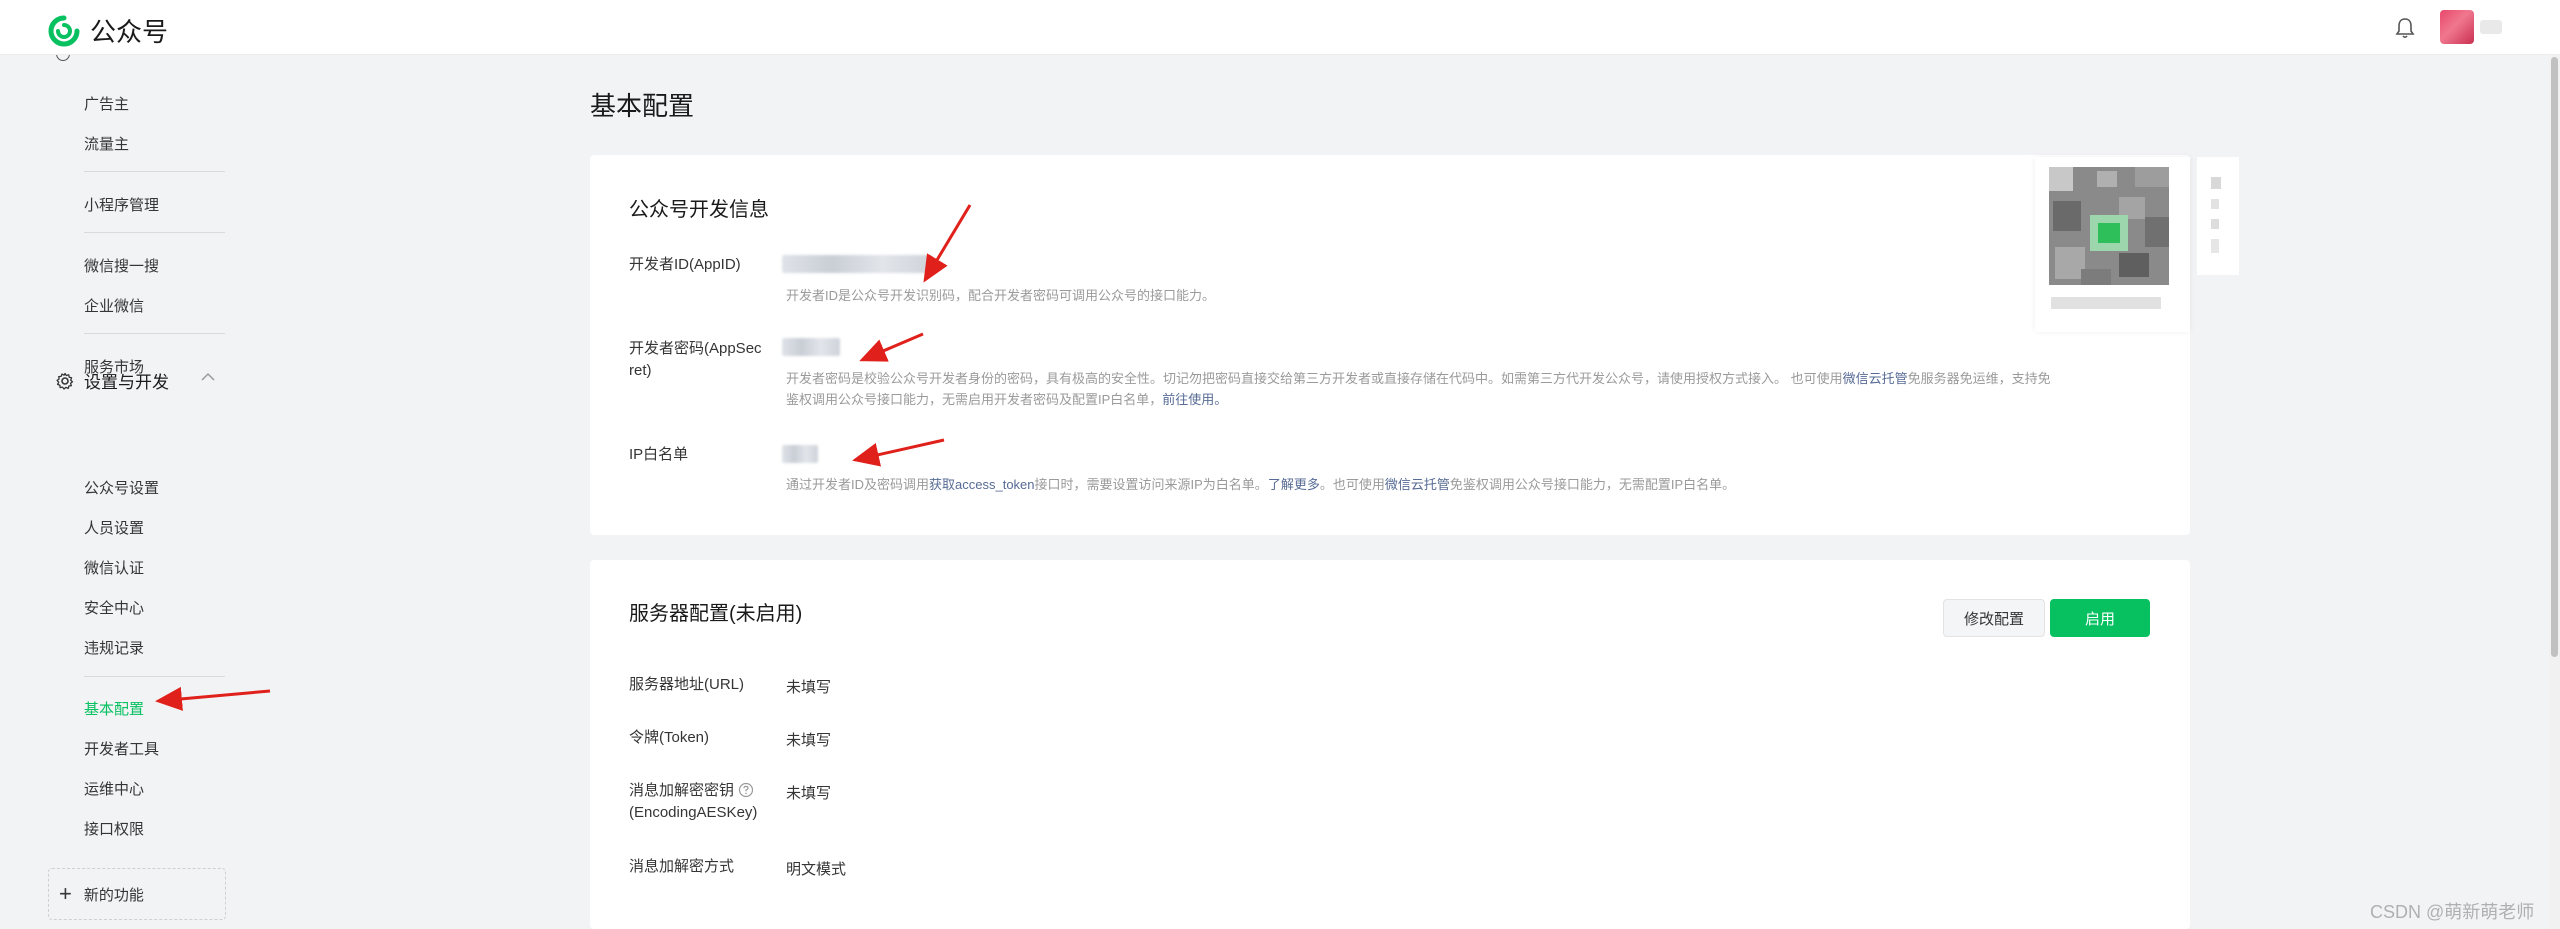 This screenshot has height=929, width=2560. Describe the element at coordinates (1979, 378) in the screenshot. I see `secret-desc-text: 免服务器免运维，支持免` at that location.